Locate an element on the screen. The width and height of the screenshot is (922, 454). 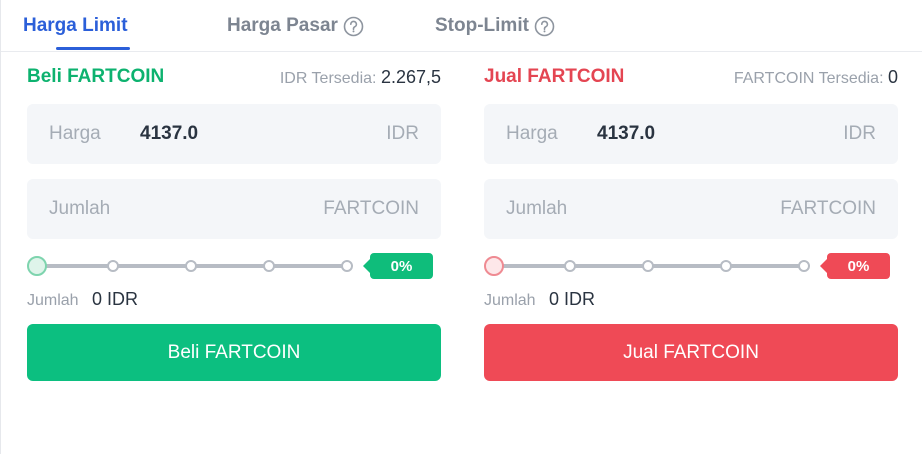
sell-title: Jual FARTCOIN is located at coordinates (554, 76).